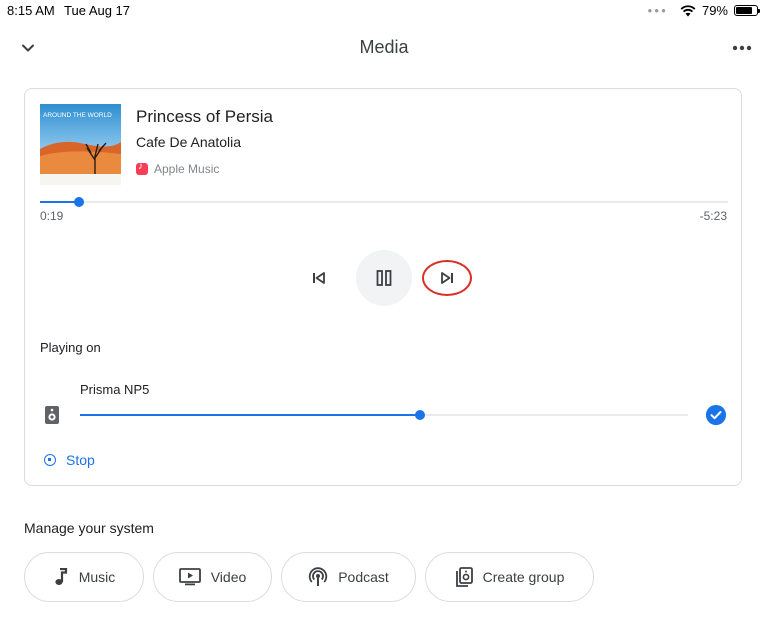 The height and width of the screenshot is (630, 768). What do you see at coordinates (716, 415) in the screenshot?
I see `check-circle-icon` at bounding box center [716, 415].